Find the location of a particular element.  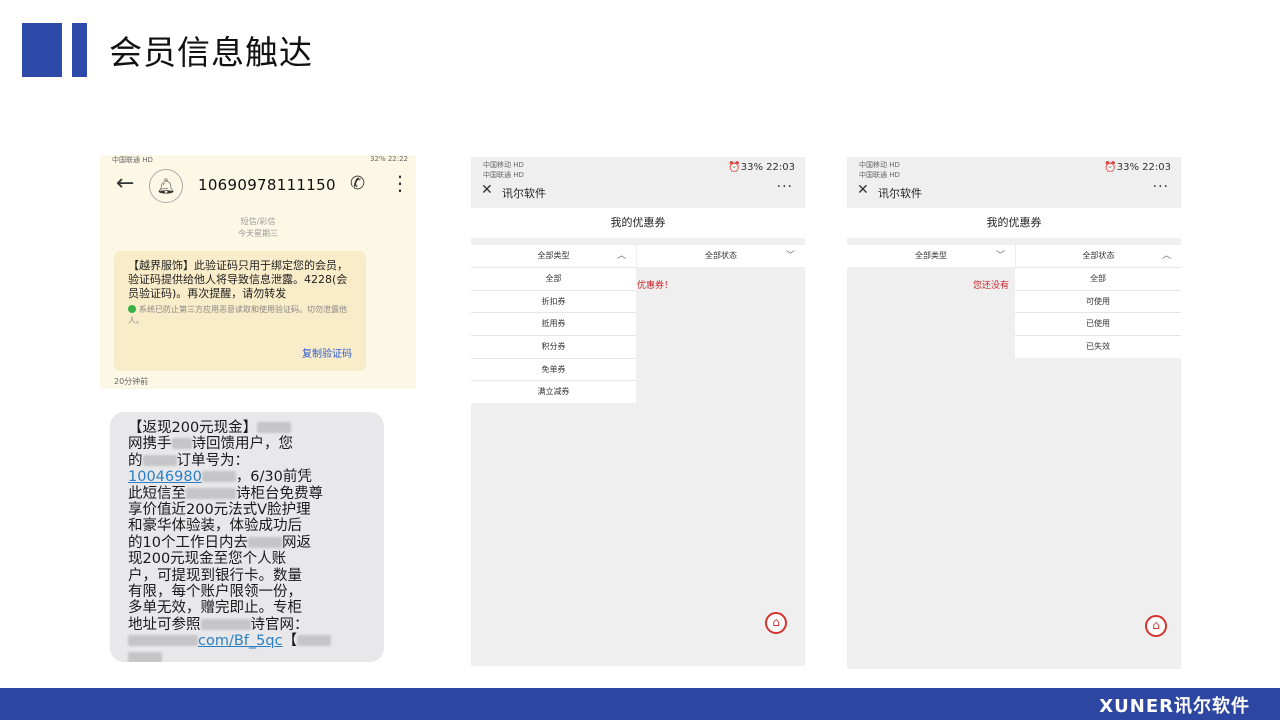

type-filter: 全部类型 ︿ is located at coordinates (553, 256).